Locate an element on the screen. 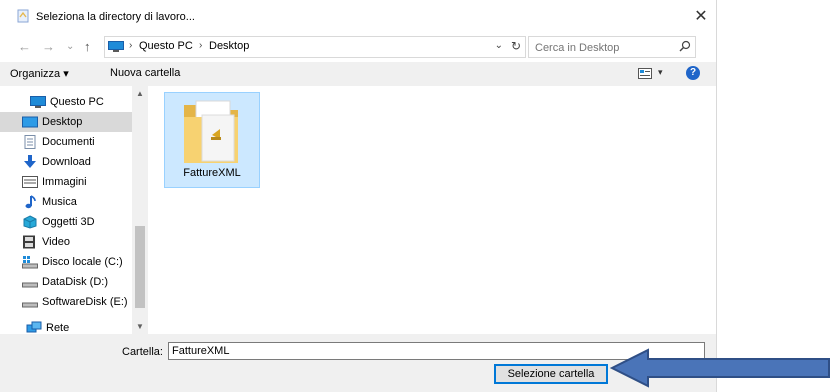 The width and height of the screenshot is (831, 392). sidebar-item-label: Download is located at coordinates (66, 162).